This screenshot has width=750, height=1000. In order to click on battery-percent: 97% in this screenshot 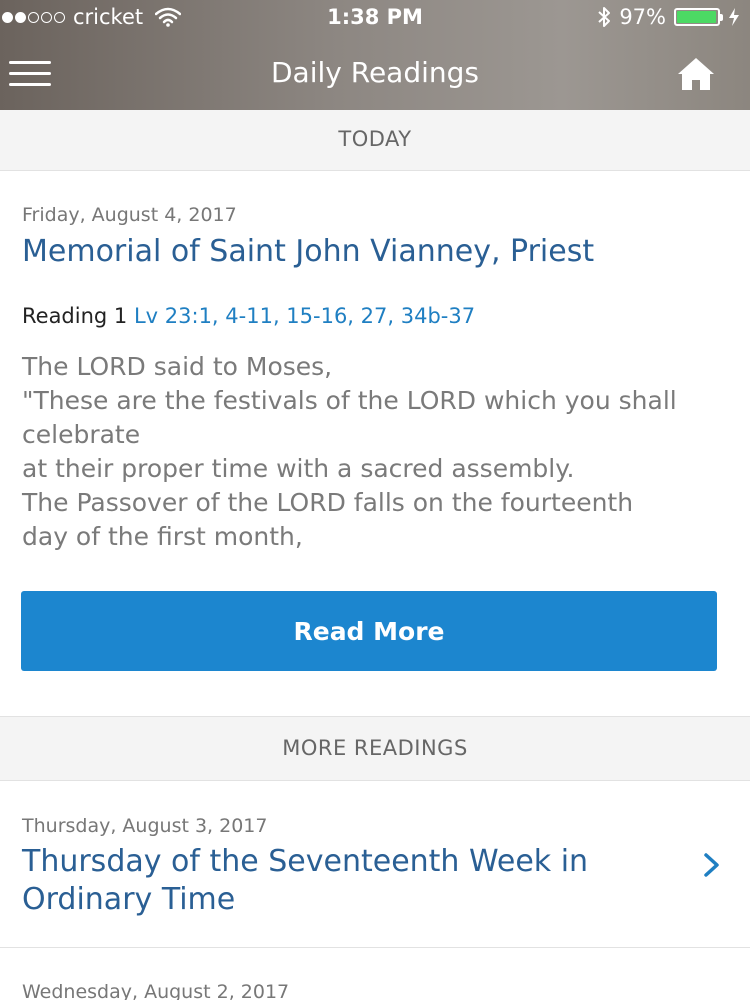, I will do `click(642, 17)`.